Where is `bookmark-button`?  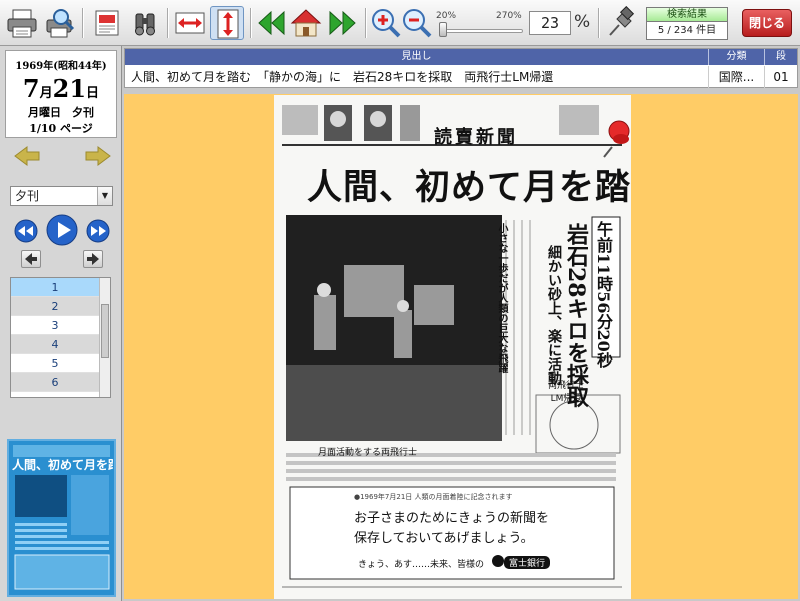
bookmark-button is located at coordinates (621, 23).